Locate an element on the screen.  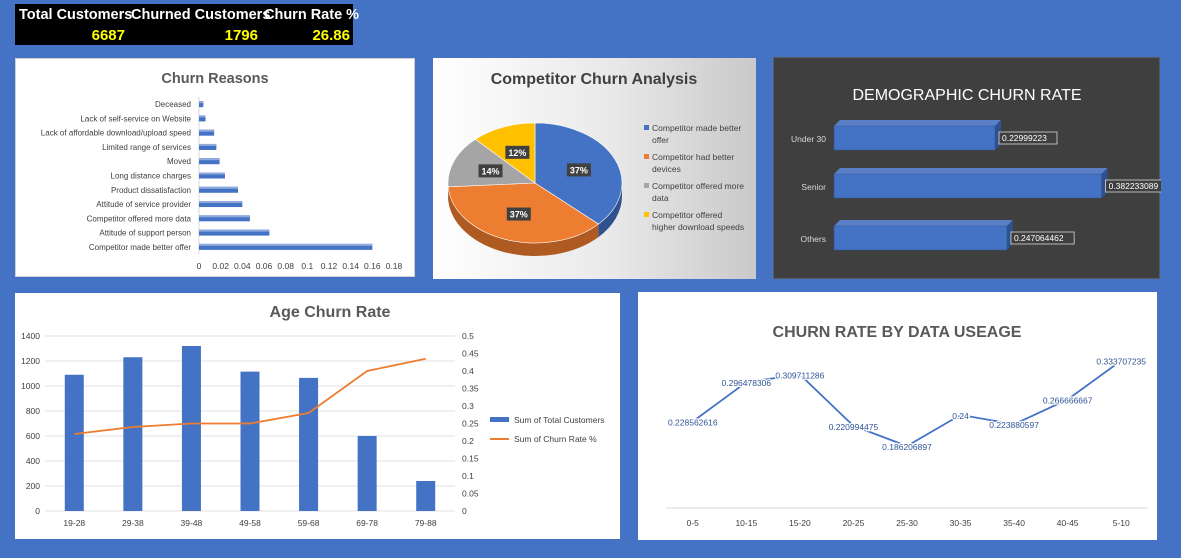
legend-label-cont: offer is located at coordinates (660, 140).